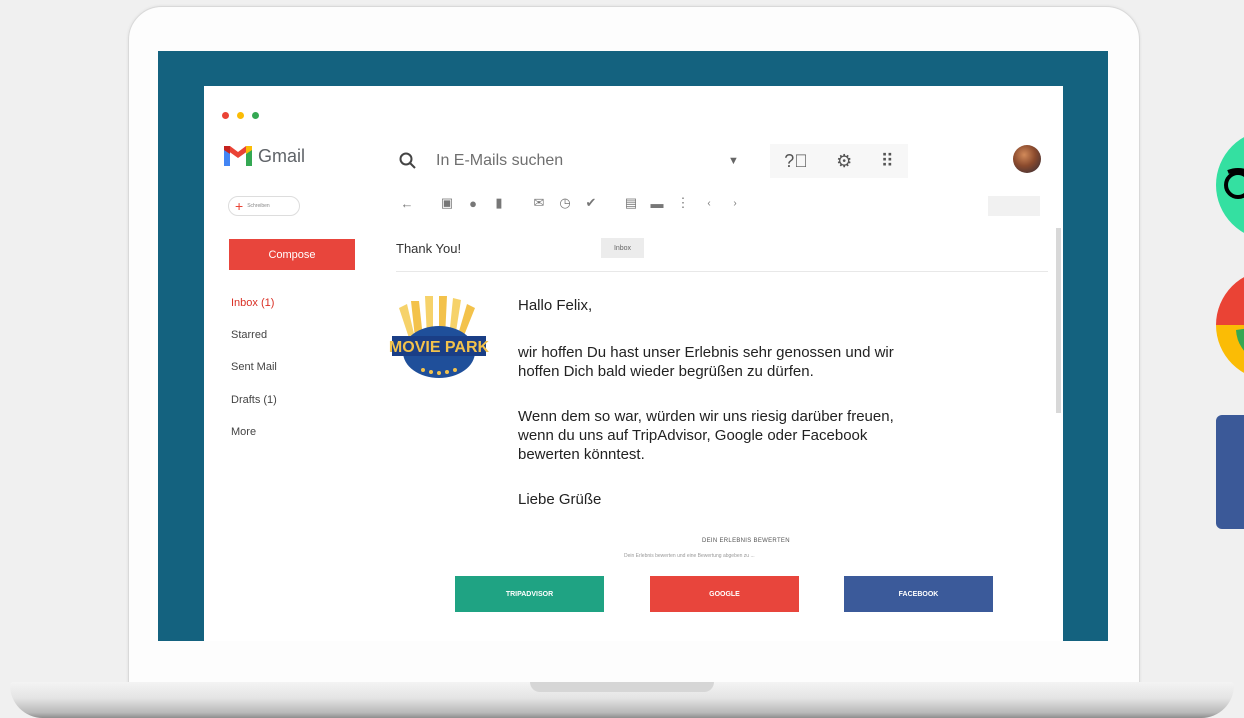 This screenshot has width=1244, height=718. I want to click on gear-icon: ⚙, so click(844, 161).